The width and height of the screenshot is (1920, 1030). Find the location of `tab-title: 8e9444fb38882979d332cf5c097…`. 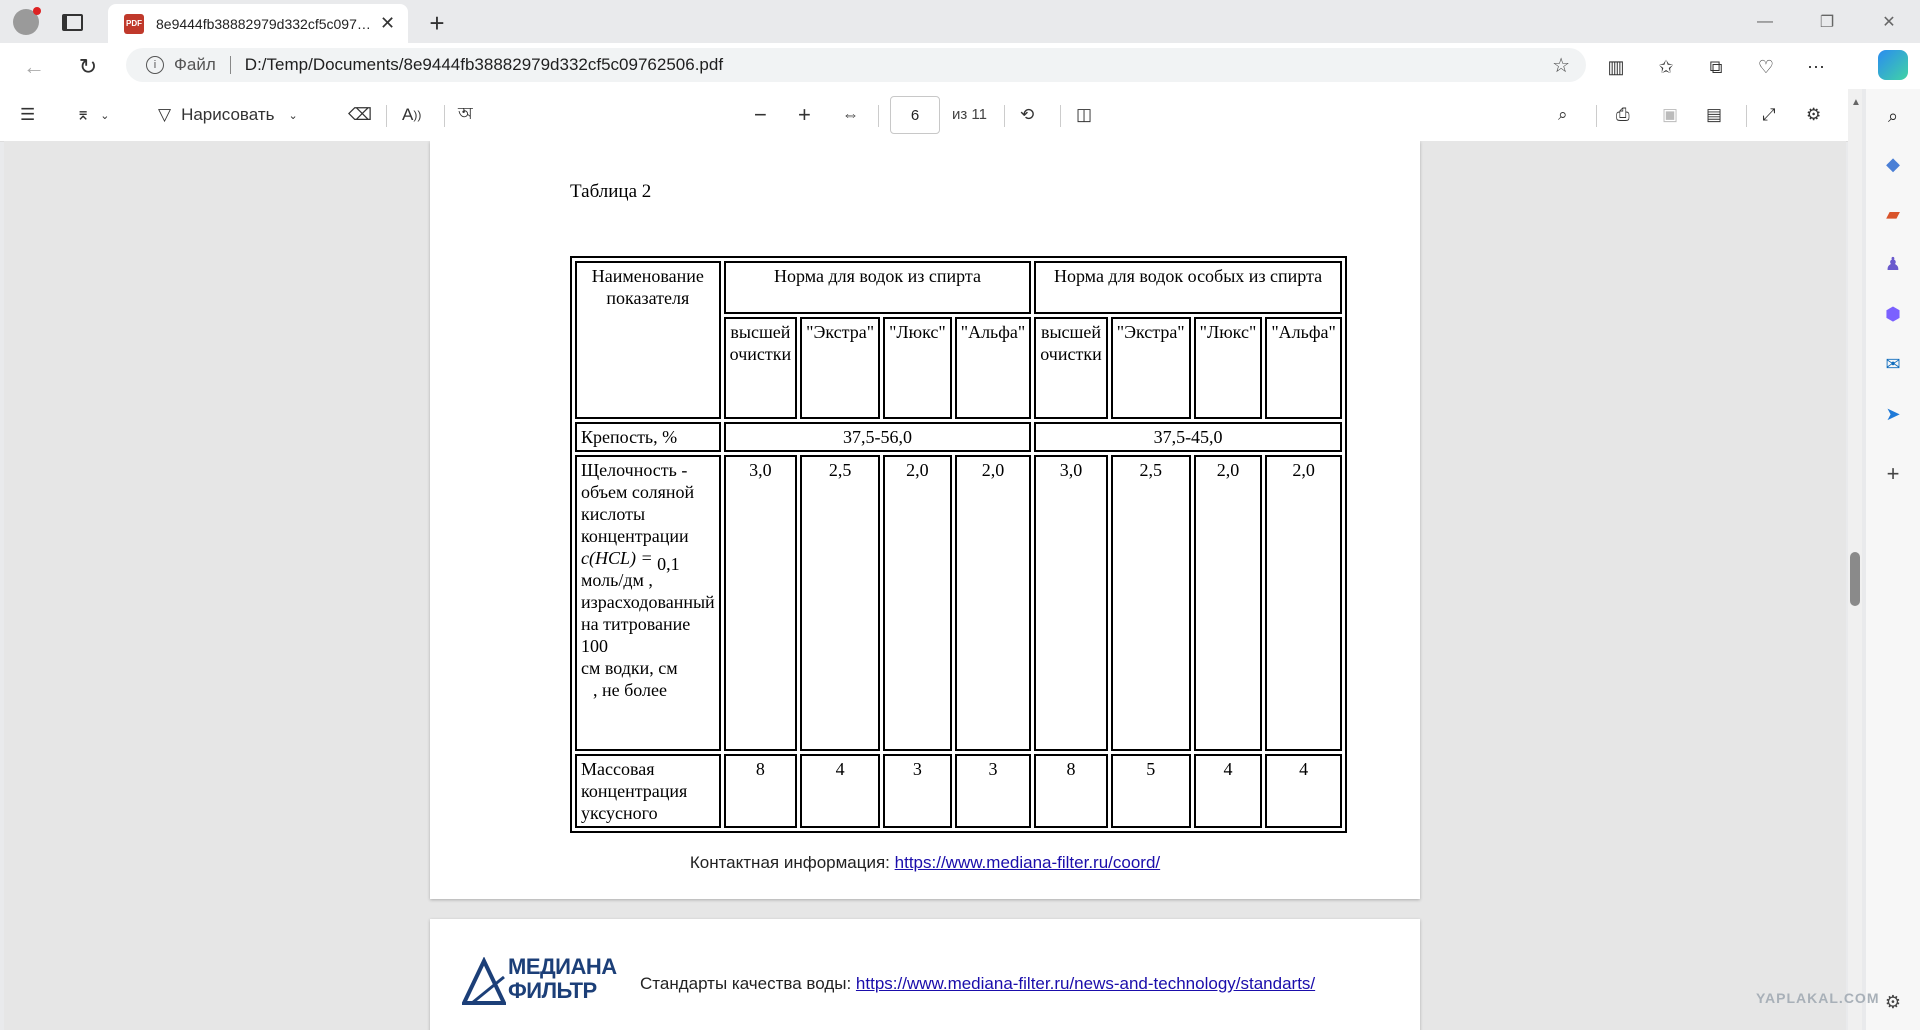

tab-title: 8e9444fb38882979d332cf5c097… is located at coordinates (263, 23).